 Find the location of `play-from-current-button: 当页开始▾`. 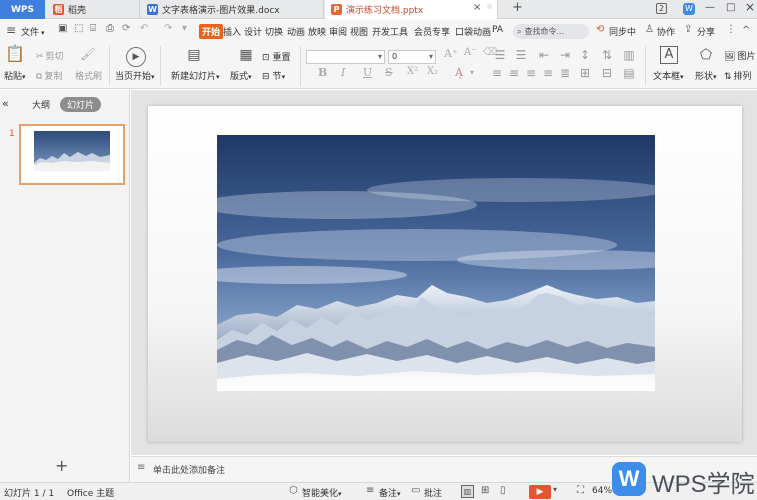

play-from-current-button: 当页开始▾ is located at coordinates (135, 75).